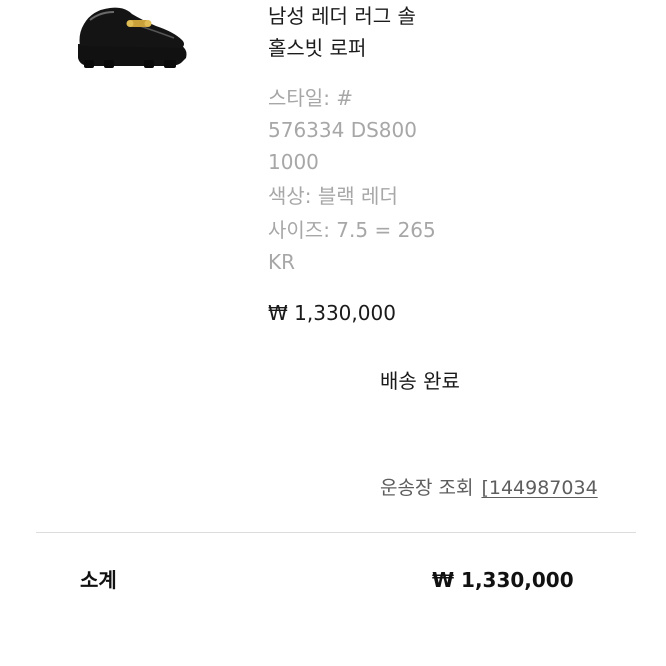  What do you see at coordinates (420, 381) in the screenshot?
I see `delivery-status: 배송 완료` at bounding box center [420, 381].